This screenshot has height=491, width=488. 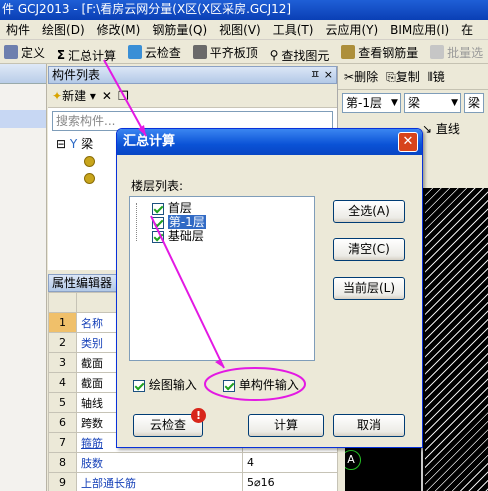 I want to click on calculate-button: 计算, so click(x=286, y=425).